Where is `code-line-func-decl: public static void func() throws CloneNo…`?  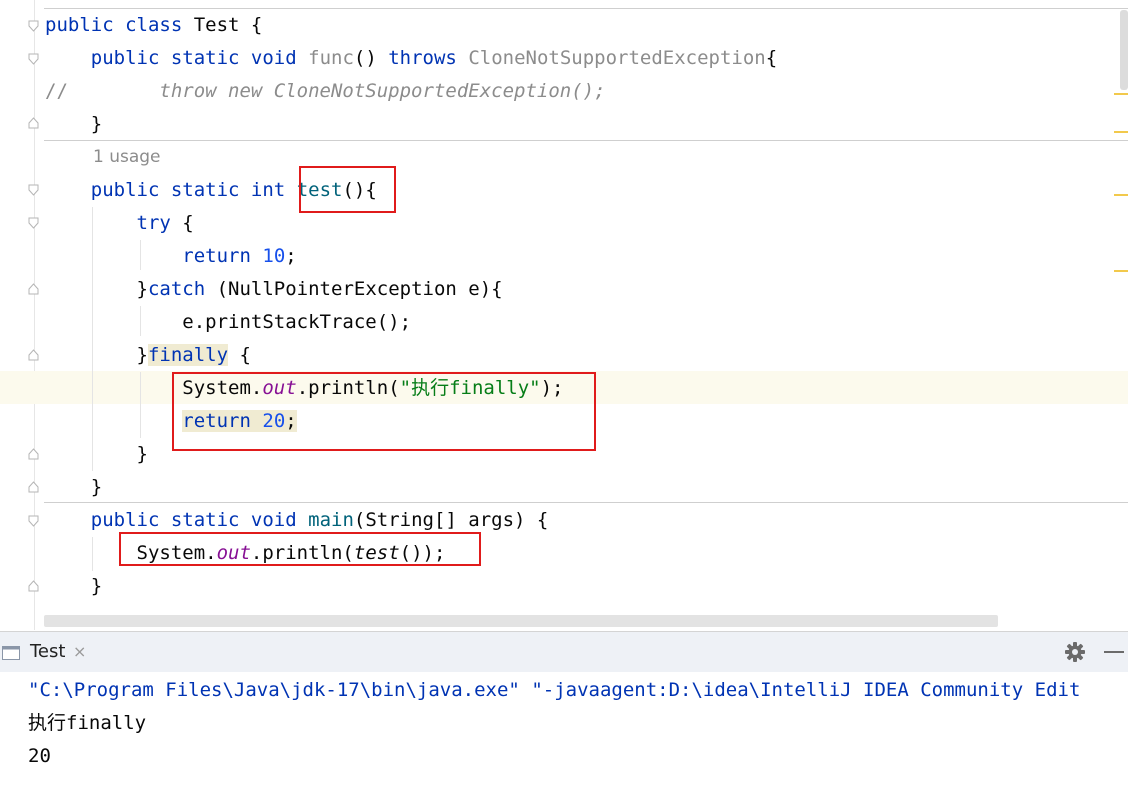
code-line-func-decl: public static void func() throws CloneNo… is located at coordinates (411, 58).